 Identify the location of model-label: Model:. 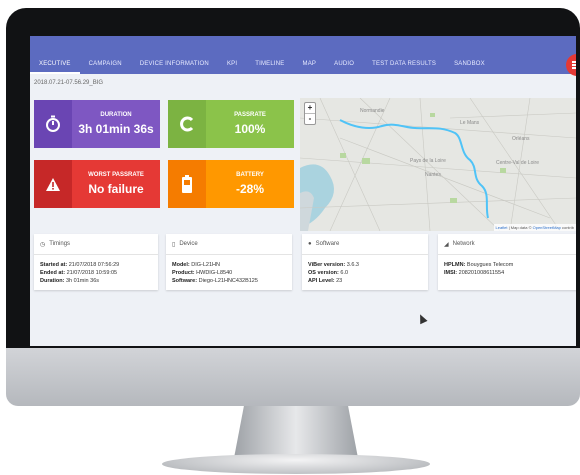
(181, 265).